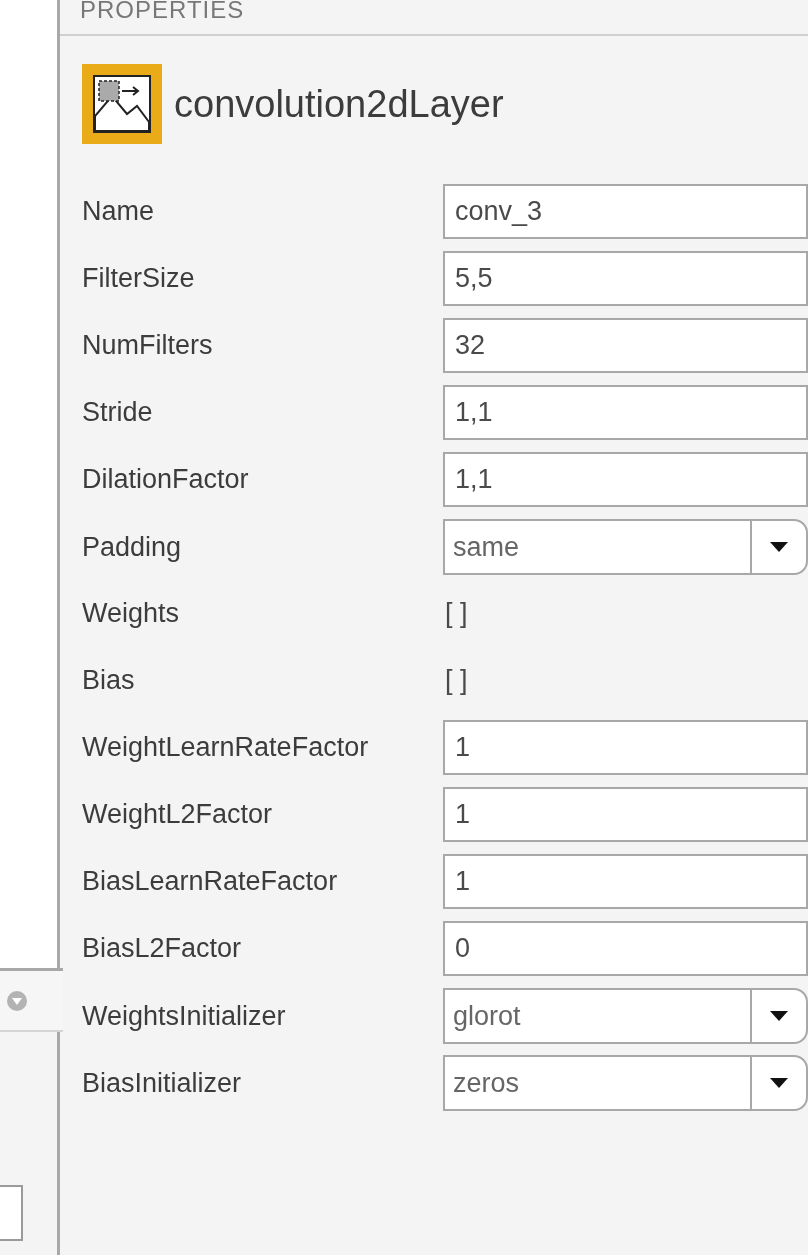 This screenshot has height=1255, width=808. What do you see at coordinates (162, 10) in the screenshot?
I see `panel-title: PROPERTIES` at bounding box center [162, 10].